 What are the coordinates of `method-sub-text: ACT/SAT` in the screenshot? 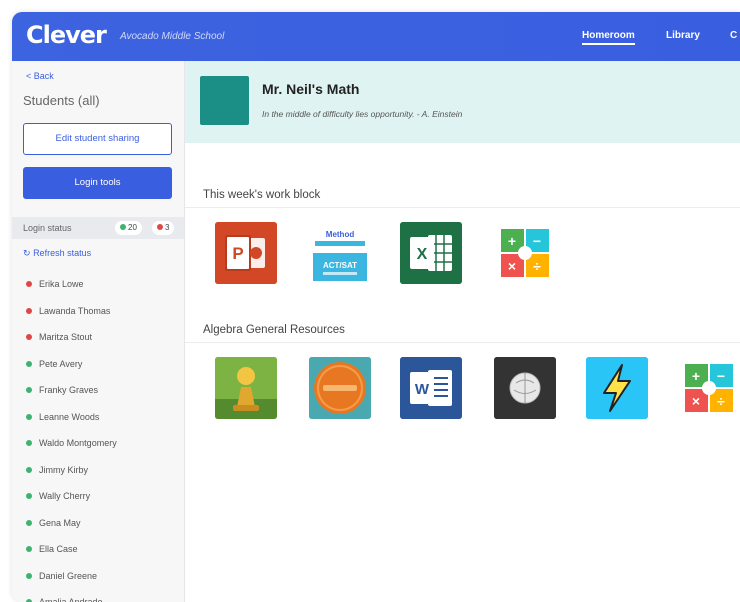 It's located at (340, 265).